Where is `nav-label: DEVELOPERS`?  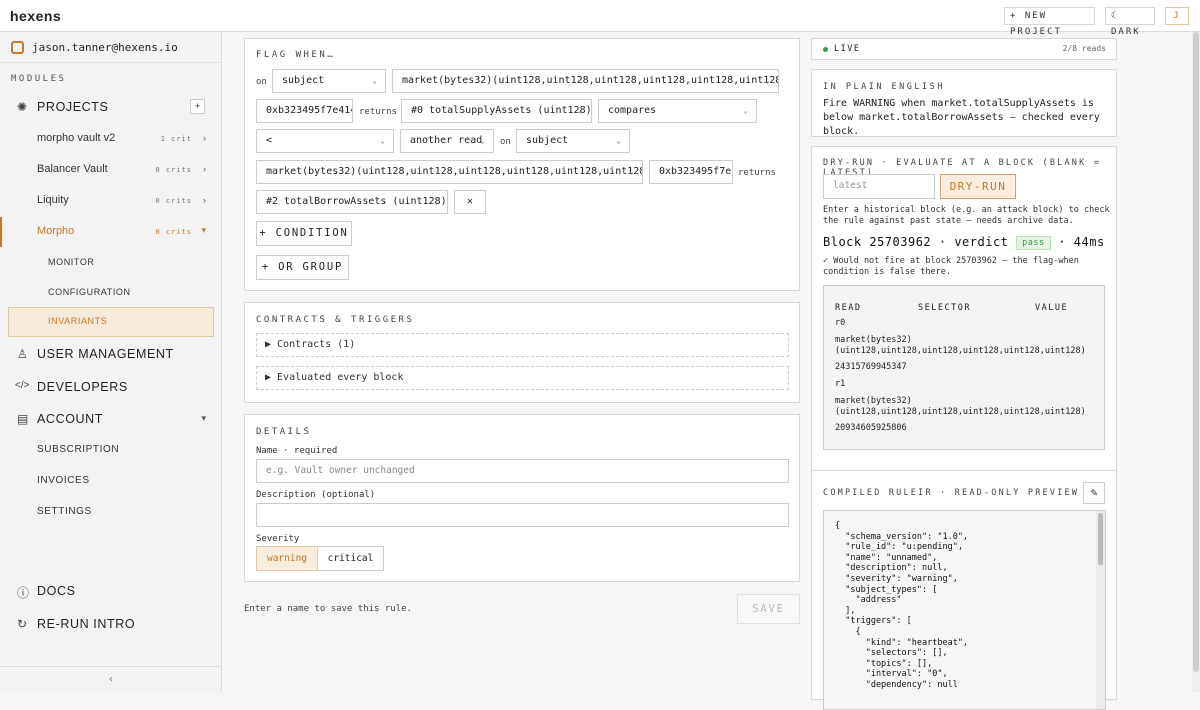
nav-label: DEVELOPERS is located at coordinates (82, 387).